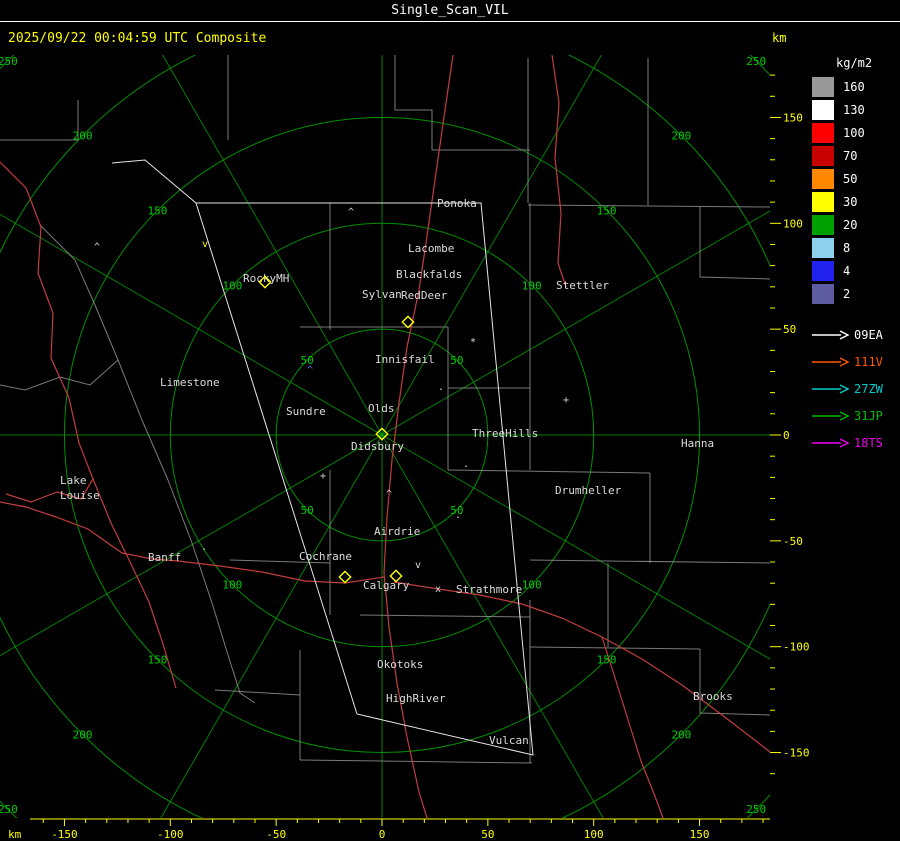  Describe the element at coordinates (790, 424) in the screenshot. I see `y-axis: 150 100 50 0 -50 -100 -150` at that location.